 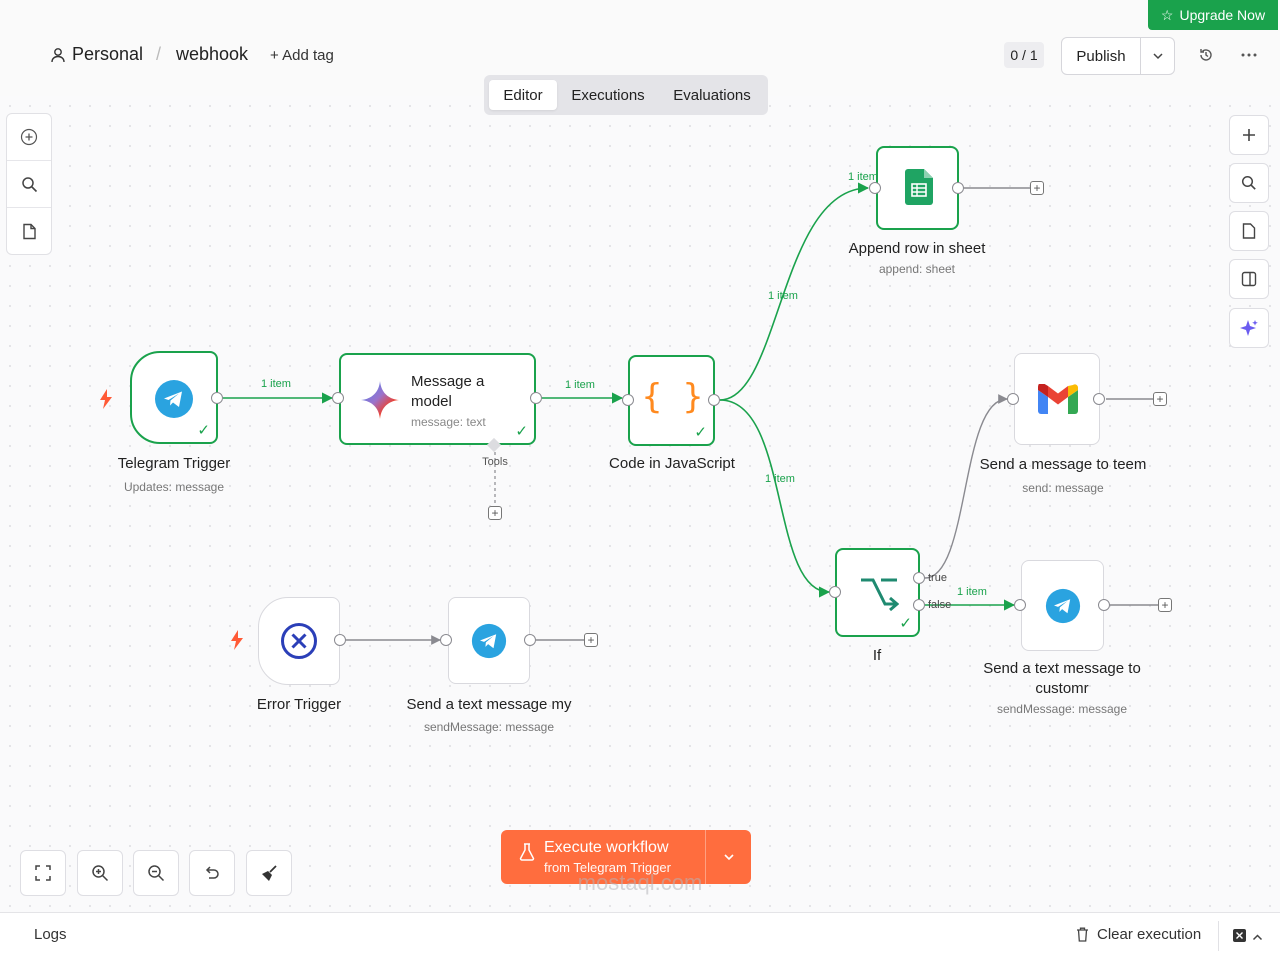 What do you see at coordinates (50, 934) in the screenshot?
I see `logs-label: Logs` at bounding box center [50, 934].